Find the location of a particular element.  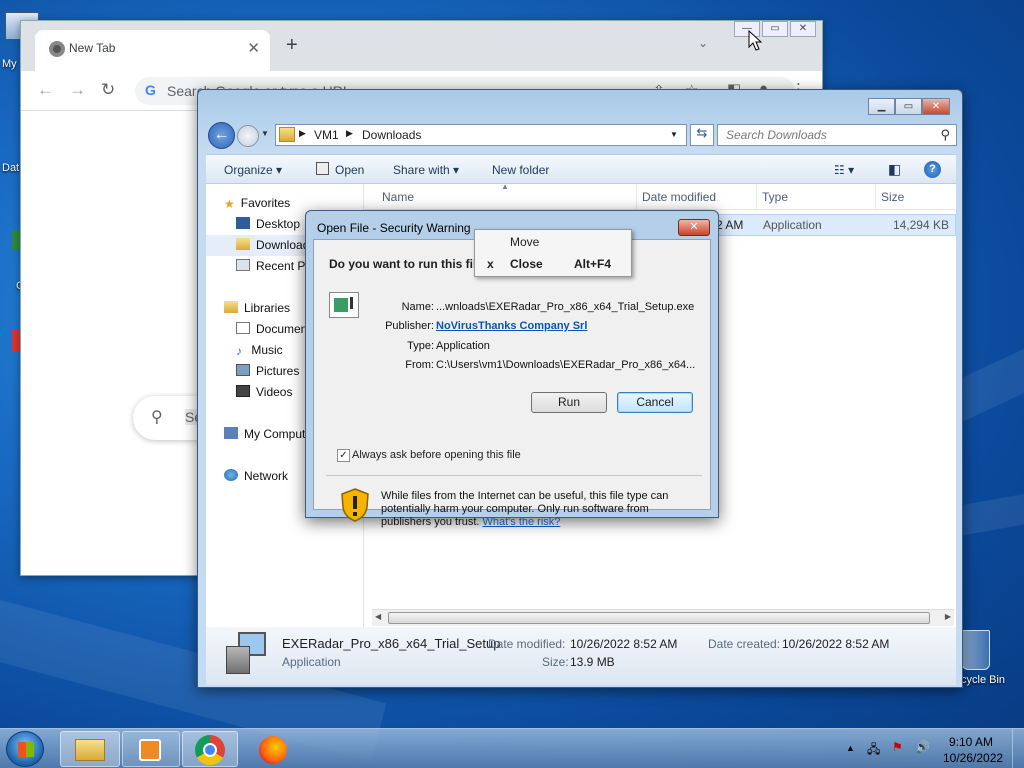

start-button is located at coordinates (25, 749).